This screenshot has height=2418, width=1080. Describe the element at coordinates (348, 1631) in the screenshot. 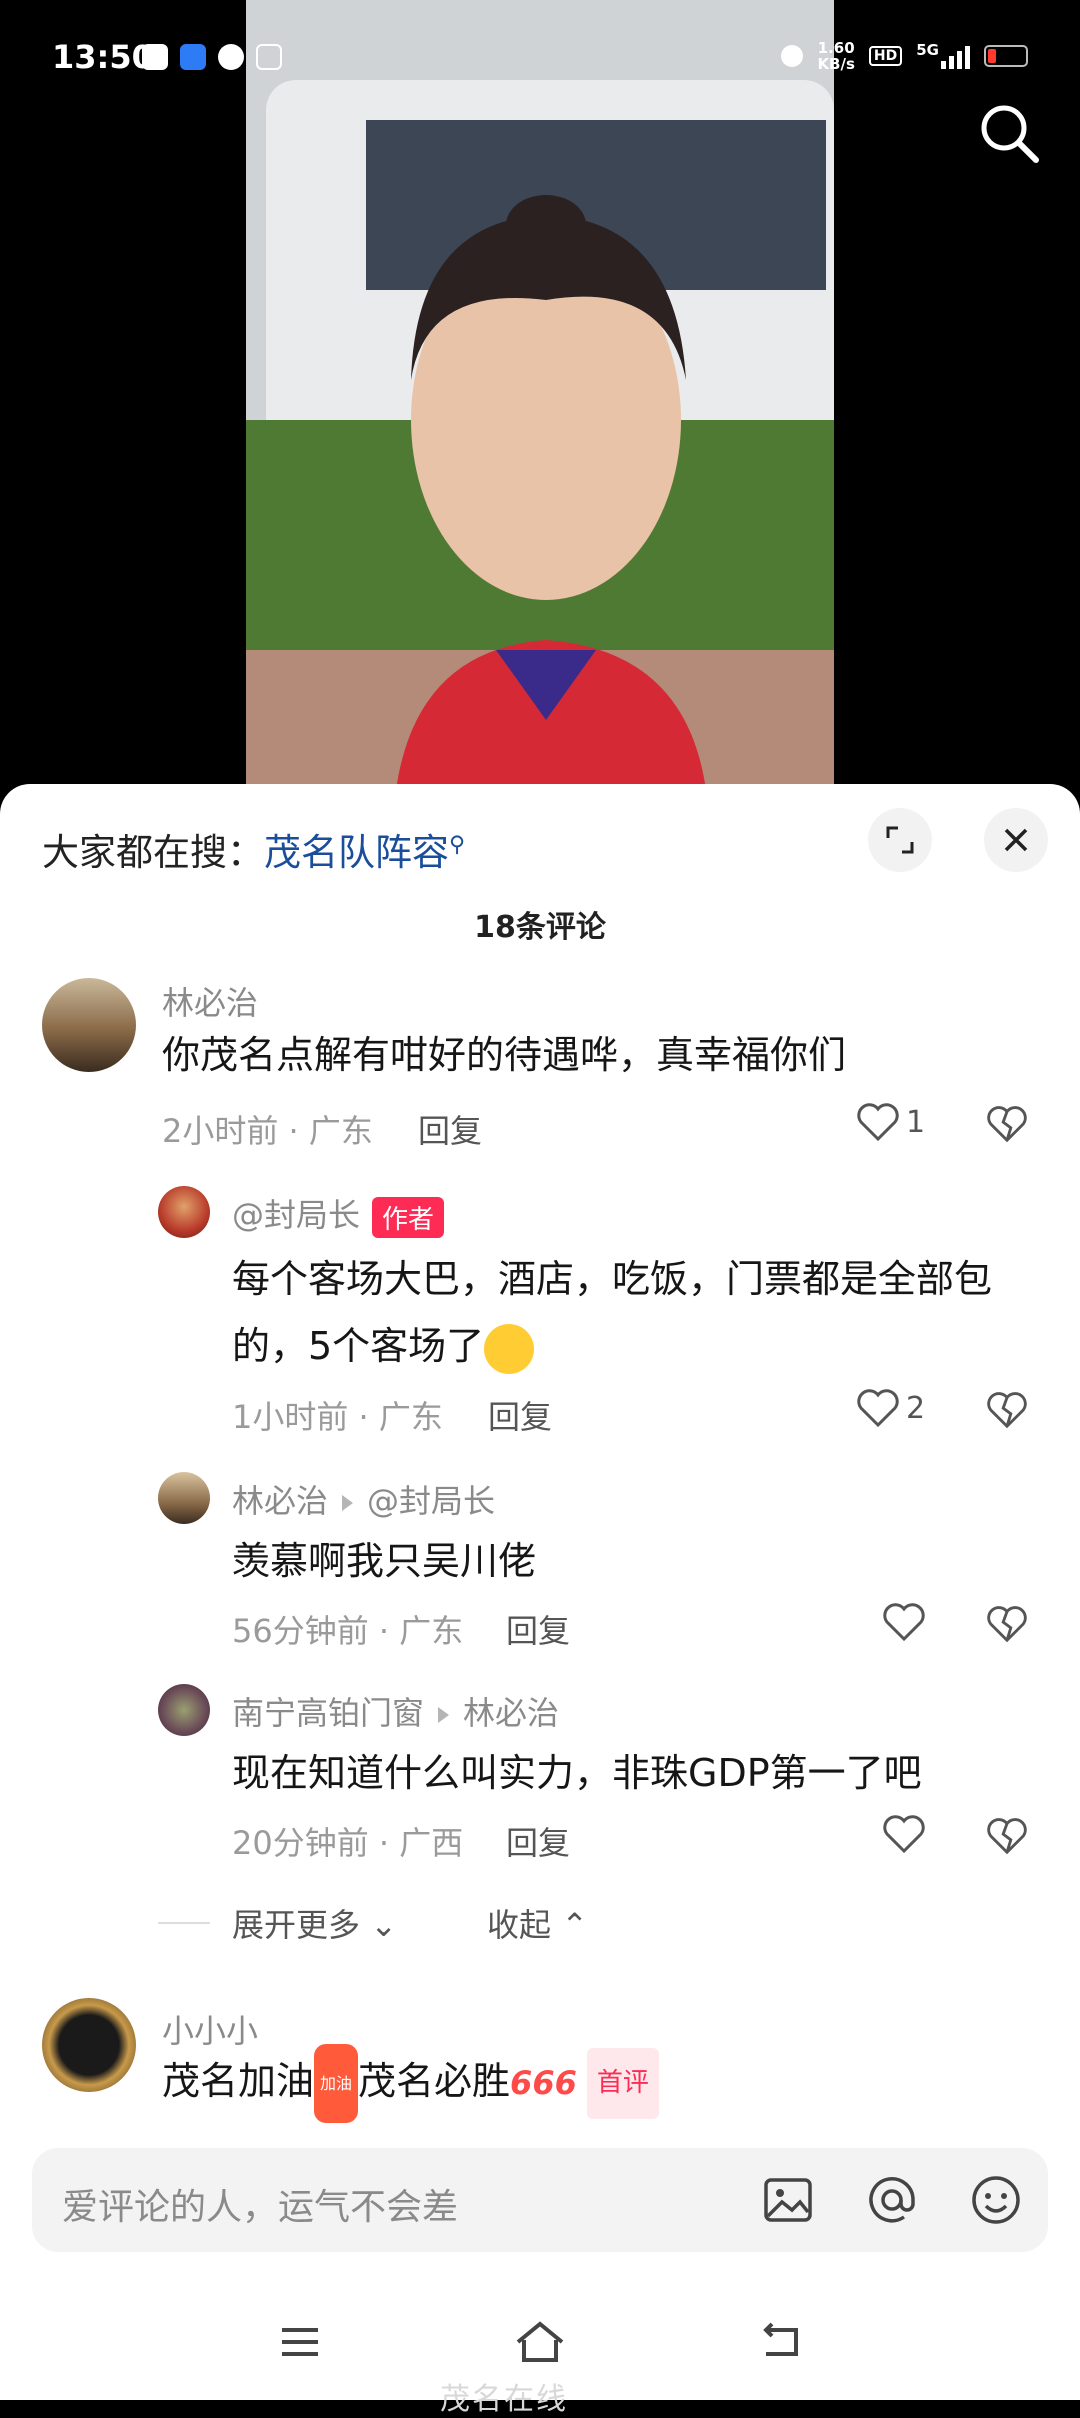

I see `comment-meta: 56分钟前 · 广东` at that location.